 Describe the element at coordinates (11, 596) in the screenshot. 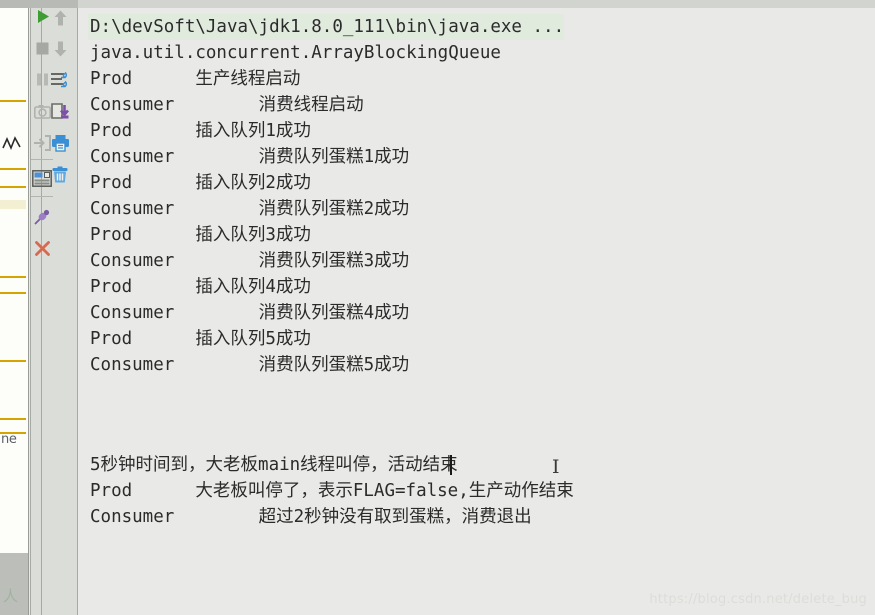

I see `editor-strip-glyph: 人` at that location.